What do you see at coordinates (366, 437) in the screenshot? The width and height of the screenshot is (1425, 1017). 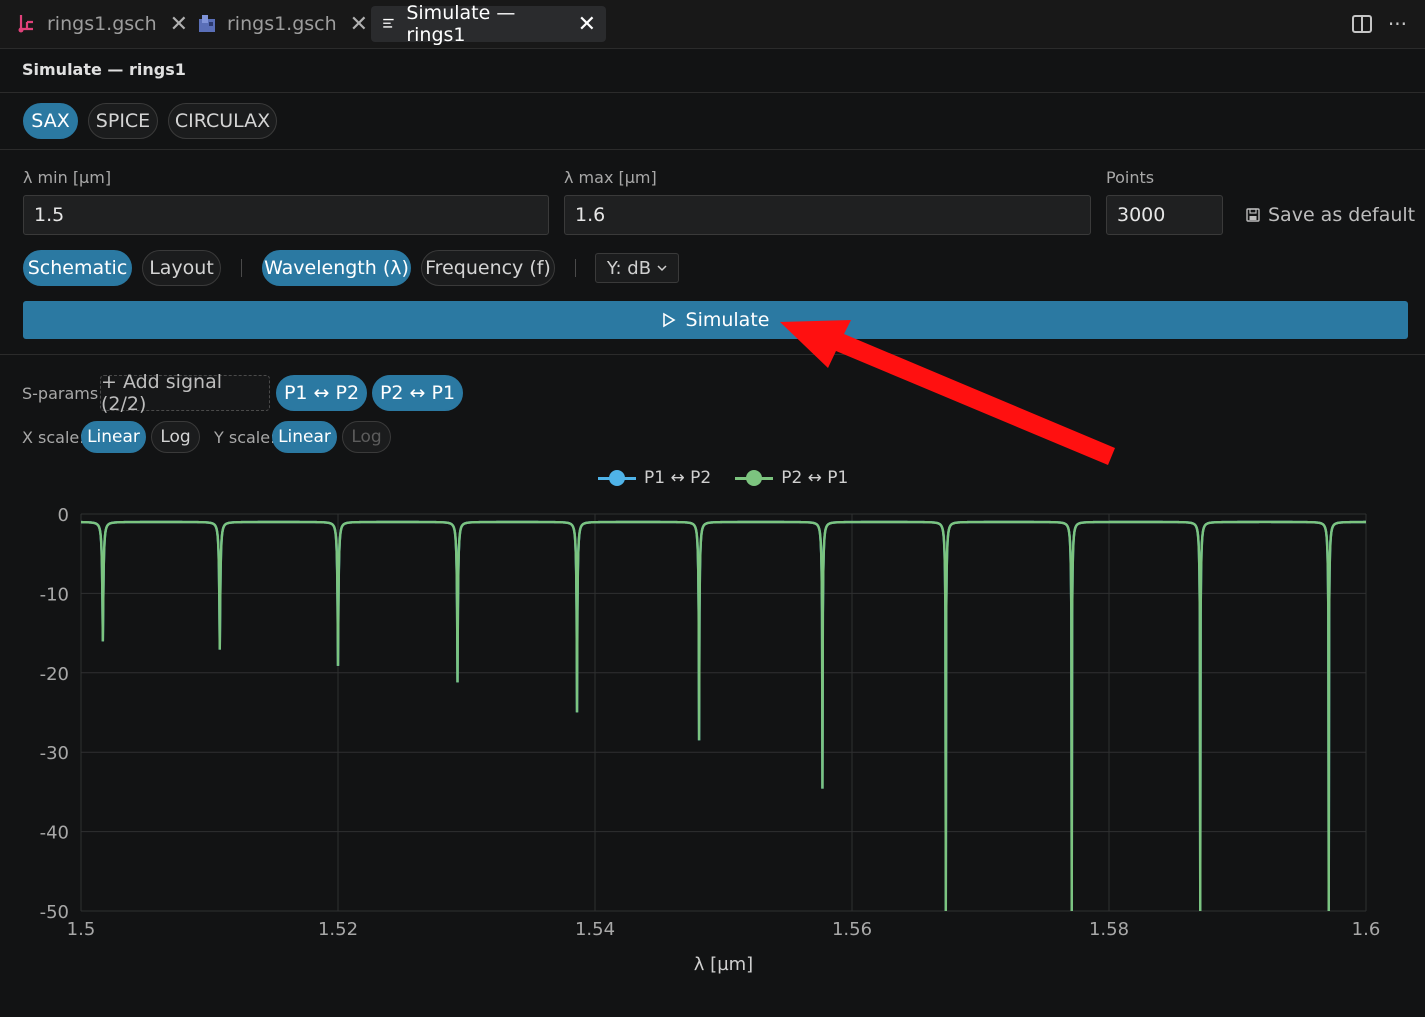 I see `y-scale-log: Log` at bounding box center [366, 437].